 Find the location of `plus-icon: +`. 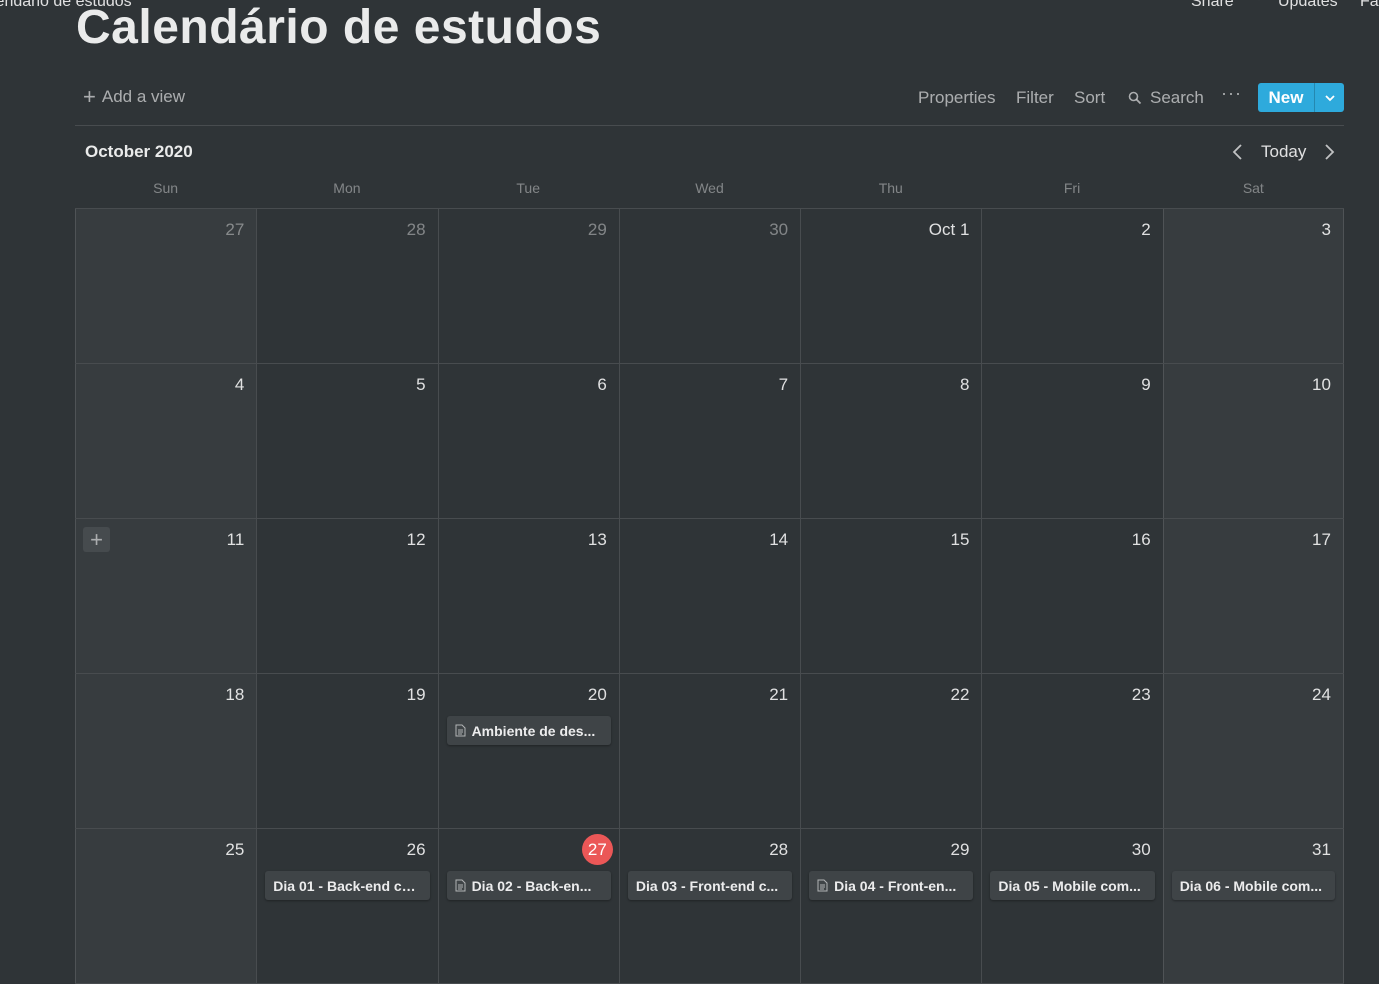

plus-icon: + is located at coordinates (89, 96).